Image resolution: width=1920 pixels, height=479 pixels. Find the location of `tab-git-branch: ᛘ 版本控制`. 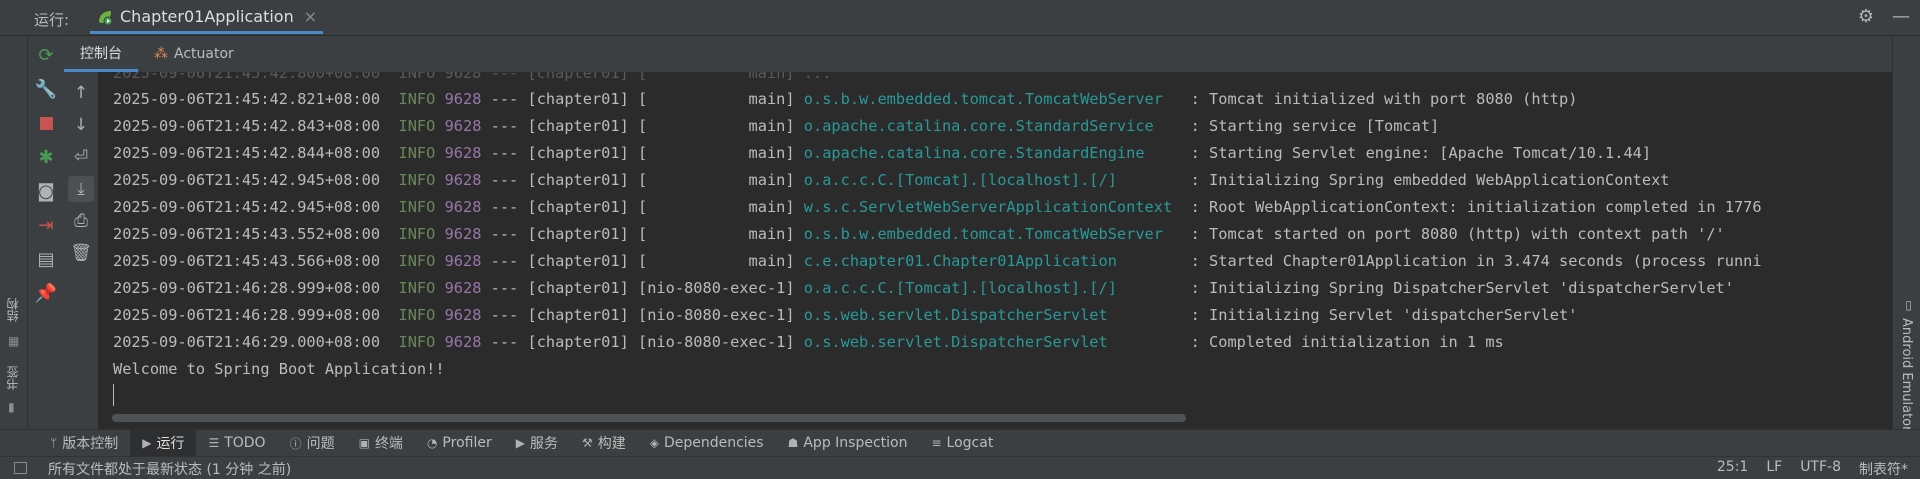

tab-git-branch: ᛘ 版本控制 is located at coordinates (84, 443).